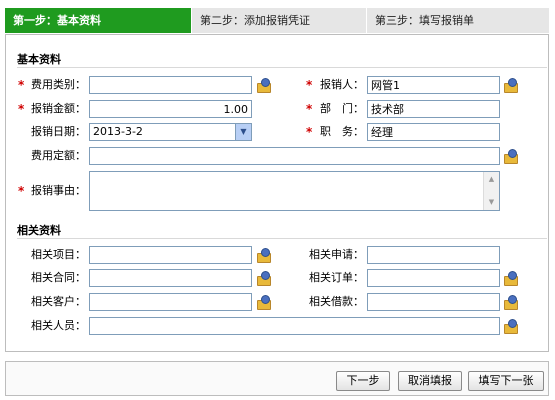 This screenshot has width=555, height=400. Describe the element at coordinates (118, 131) in the screenshot. I see `date-value: 2013-3-2` at that location.